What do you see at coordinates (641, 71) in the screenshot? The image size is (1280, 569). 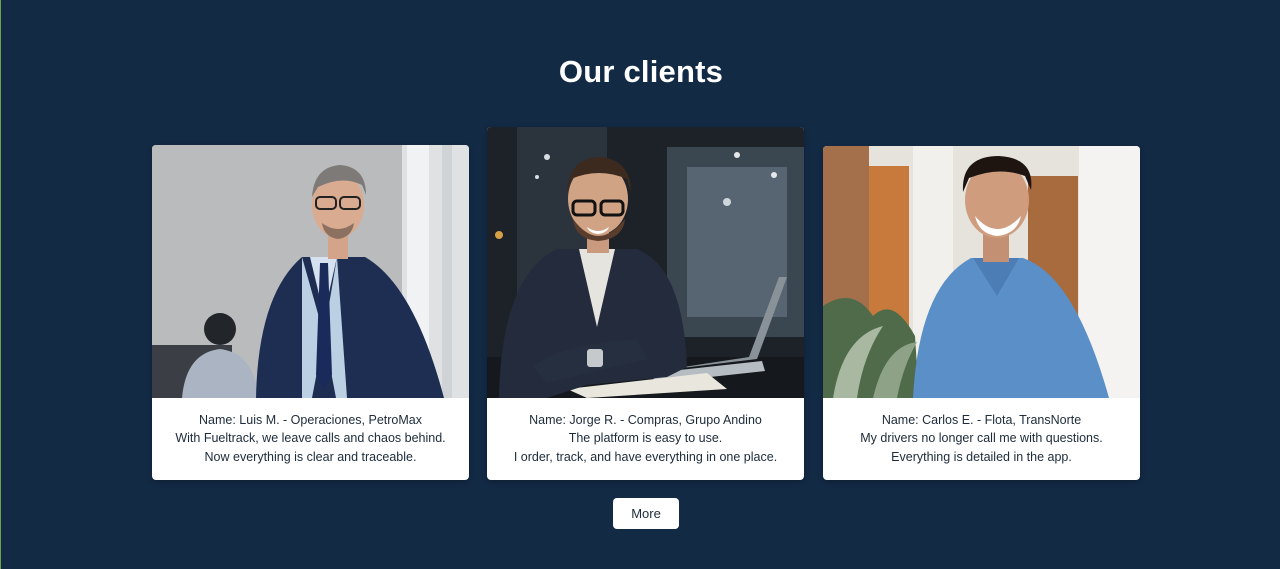 I see `section-title: Our clients` at bounding box center [641, 71].